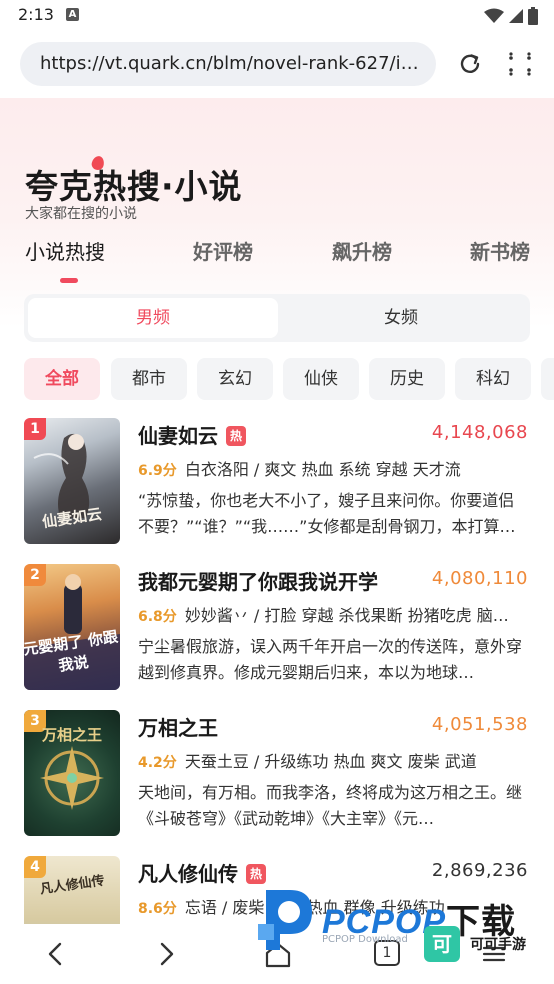  What do you see at coordinates (533, 16) in the screenshot?
I see `battery-icon` at bounding box center [533, 16].